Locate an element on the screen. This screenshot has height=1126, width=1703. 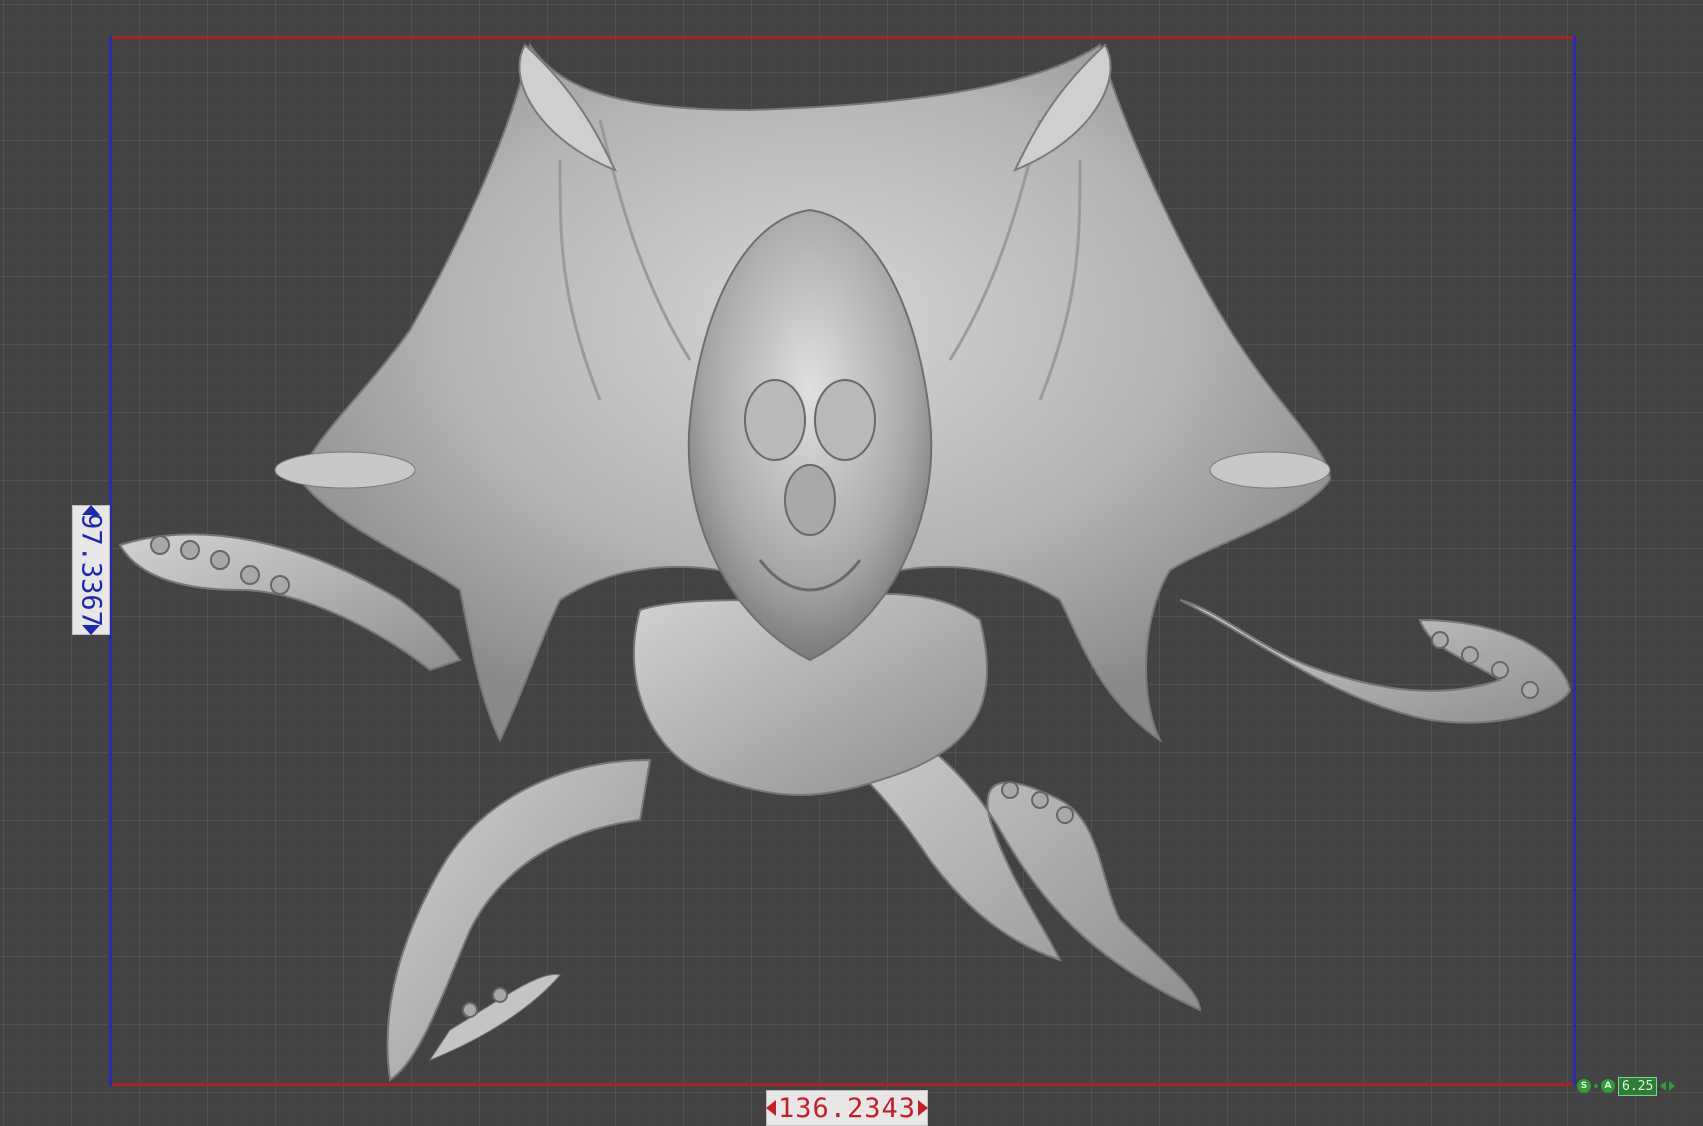
right-eye is located at coordinates (845, 420).